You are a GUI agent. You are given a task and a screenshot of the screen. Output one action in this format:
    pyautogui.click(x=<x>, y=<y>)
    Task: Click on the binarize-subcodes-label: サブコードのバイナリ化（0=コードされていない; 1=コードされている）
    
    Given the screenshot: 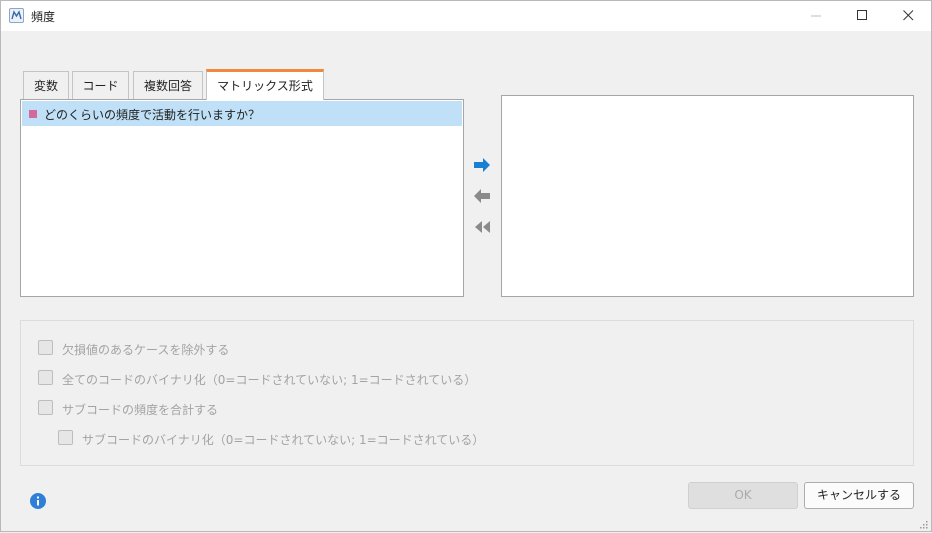 What is the action you would take?
    pyautogui.click(x=283, y=440)
    